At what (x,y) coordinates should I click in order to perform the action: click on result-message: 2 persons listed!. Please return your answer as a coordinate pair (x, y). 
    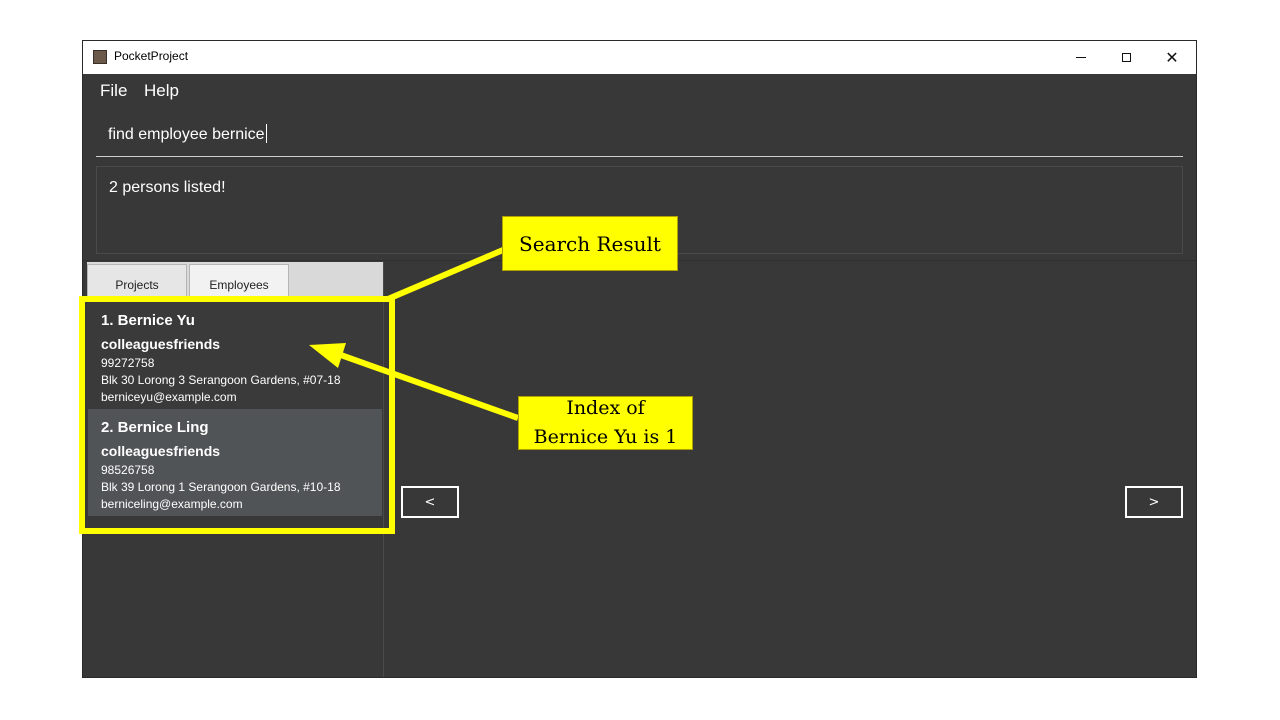
    Looking at the image, I should click on (167, 187).